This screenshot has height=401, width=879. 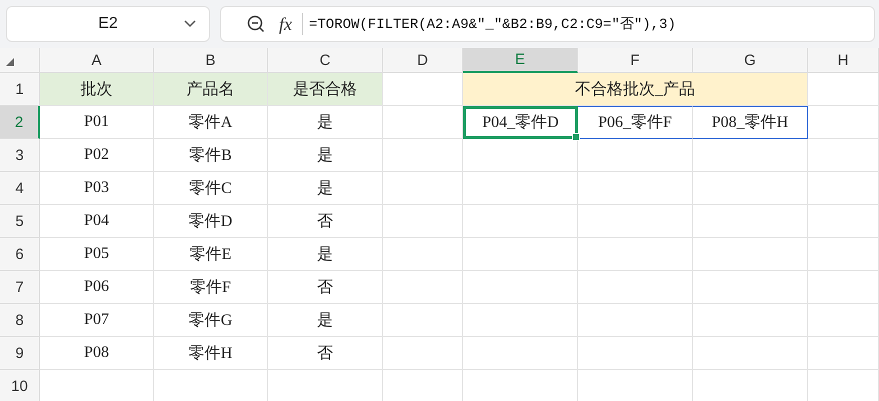 I want to click on row-header: 10, so click(x=20, y=385).